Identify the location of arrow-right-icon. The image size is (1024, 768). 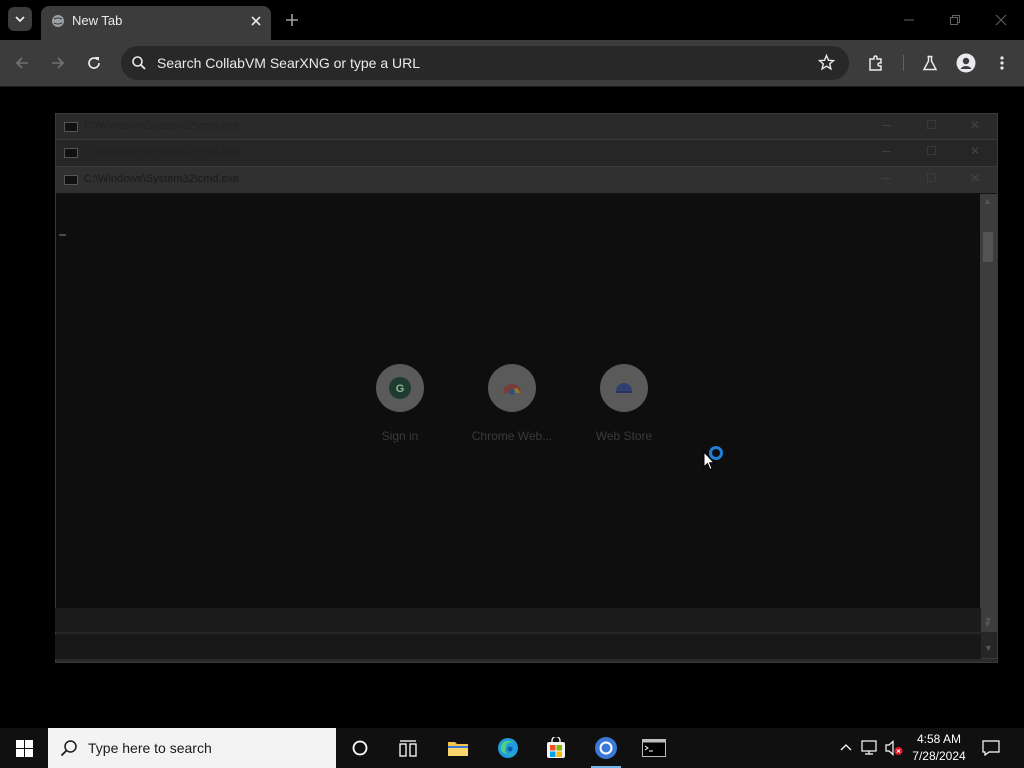
(58, 63).